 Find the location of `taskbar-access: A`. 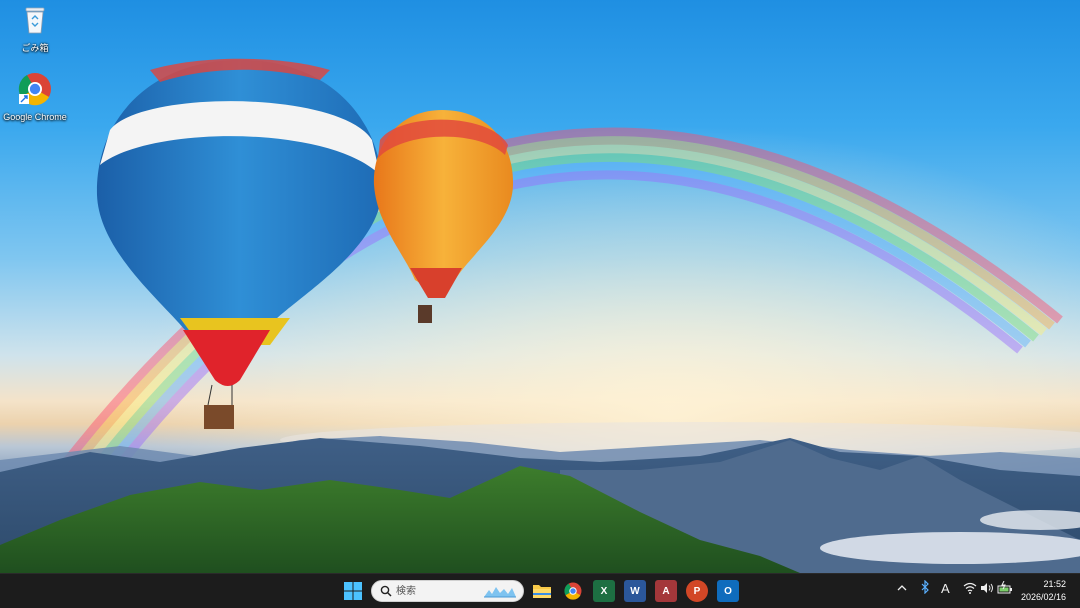

taskbar-access: A is located at coordinates (666, 591).